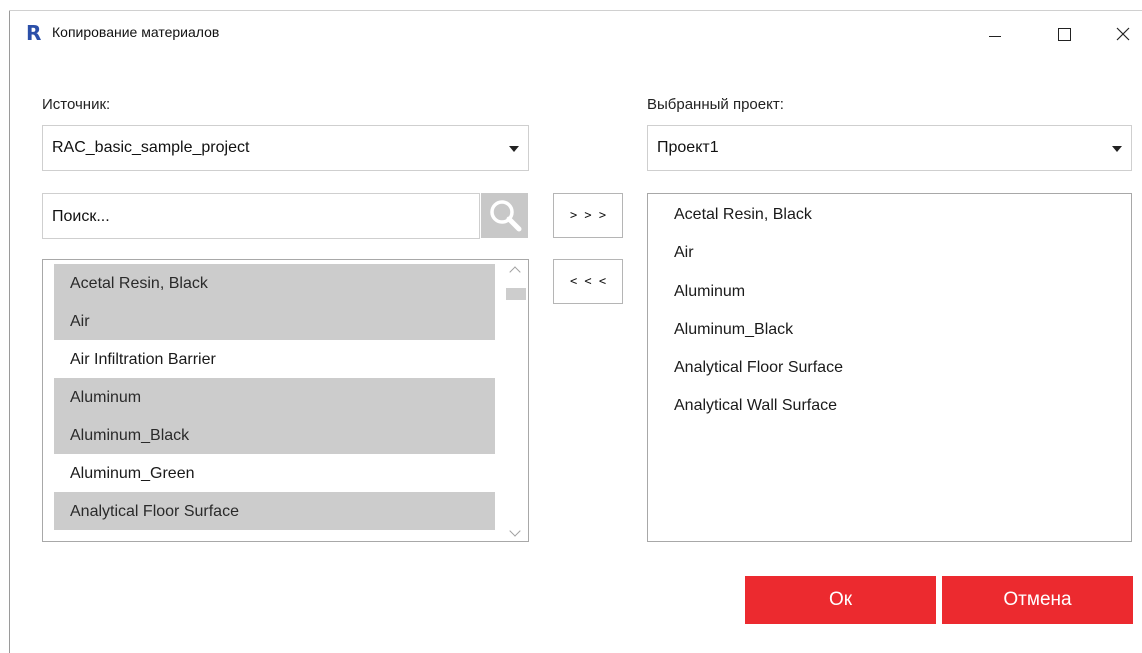  What do you see at coordinates (285, 148) in the screenshot?
I see `source-project-select: RAC_basic_sample_project` at bounding box center [285, 148].